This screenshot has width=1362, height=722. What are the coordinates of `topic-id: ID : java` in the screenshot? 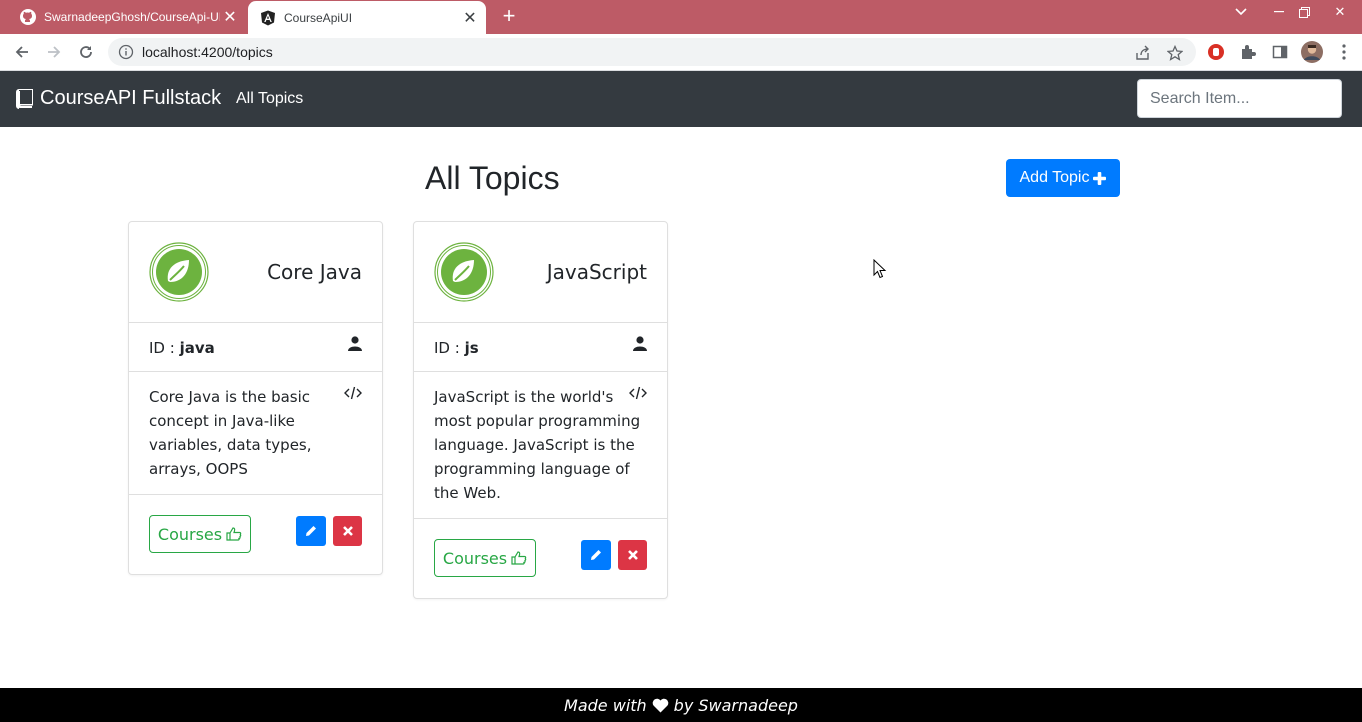 It's located at (182, 348).